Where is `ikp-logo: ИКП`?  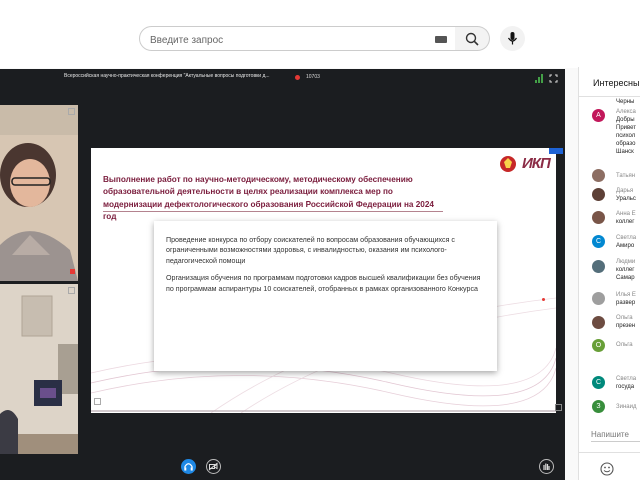
ikp-logo: ИКП is located at coordinates (536, 163).